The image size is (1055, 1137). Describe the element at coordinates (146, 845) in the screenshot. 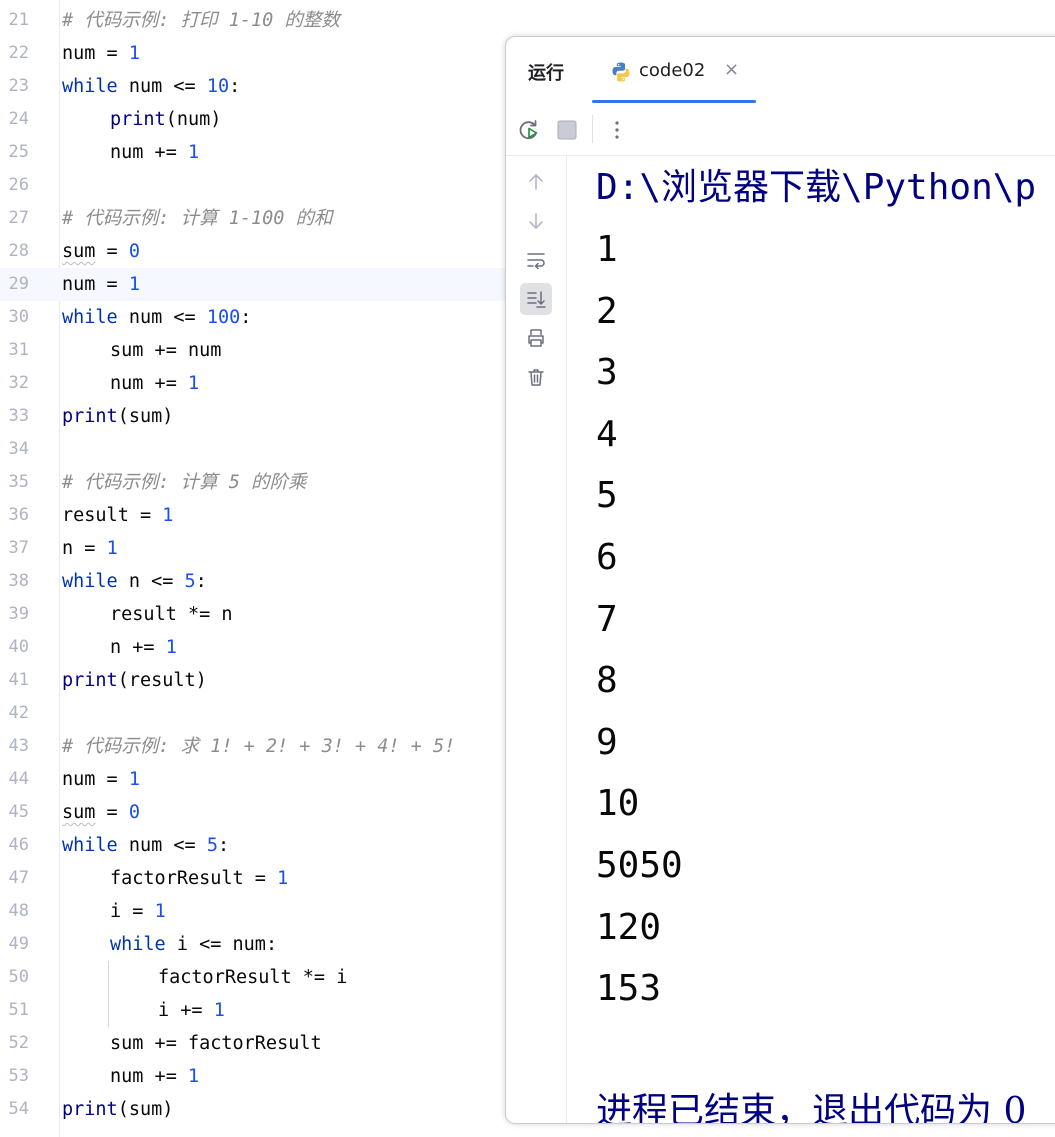

I see `code-text: while num <= 5:` at that location.